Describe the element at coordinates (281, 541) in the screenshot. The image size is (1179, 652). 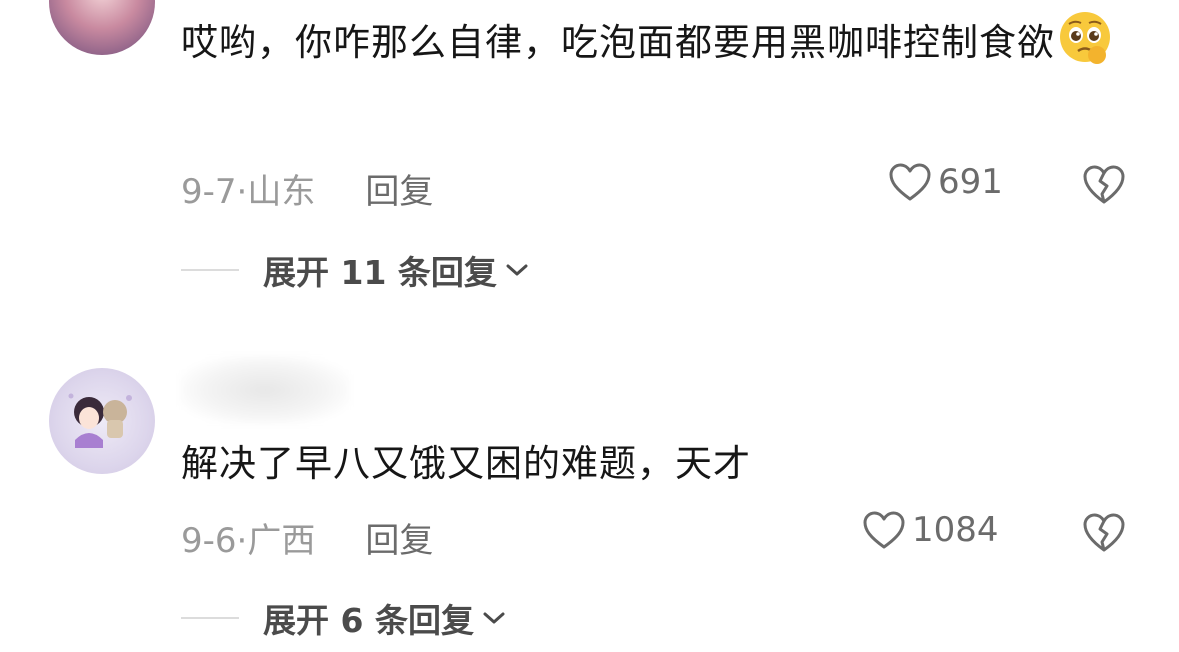
I see `comment-location: 广西` at that location.